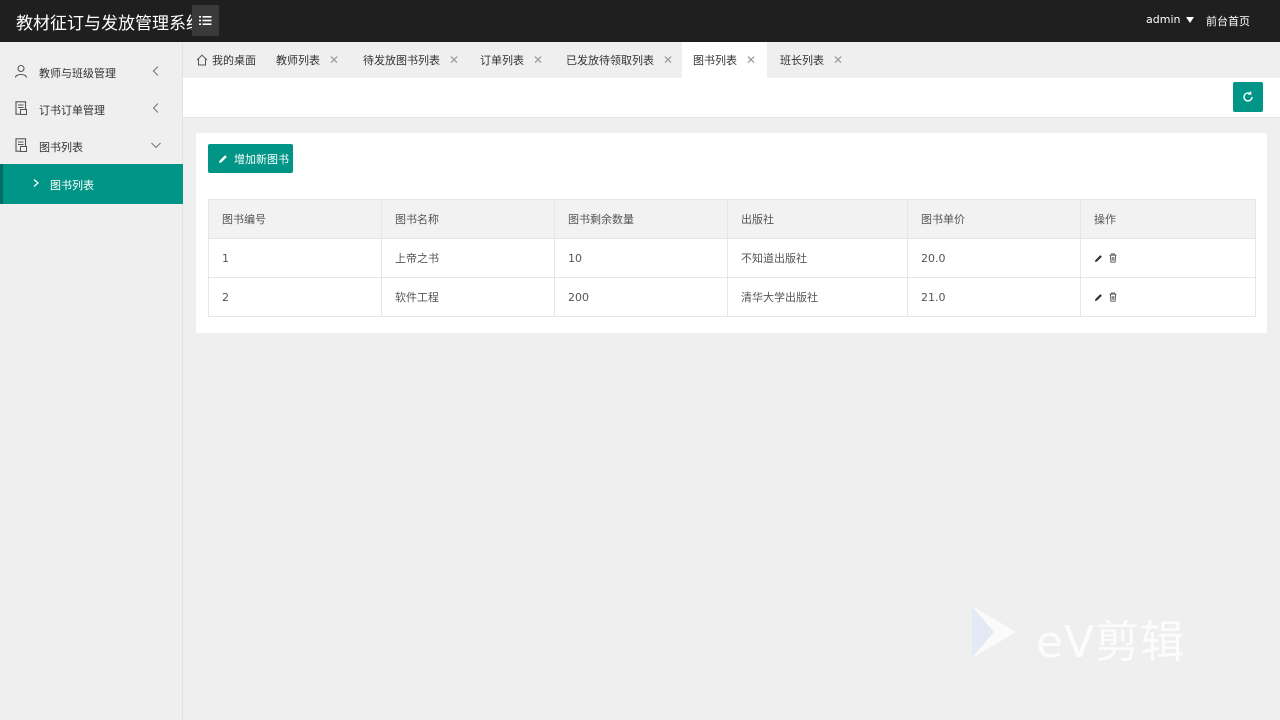 This screenshot has height=720, width=1280. Describe the element at coordinates (610, 60) in the screenshot. I see `tab-label: 已发放待领取列表` at that location.